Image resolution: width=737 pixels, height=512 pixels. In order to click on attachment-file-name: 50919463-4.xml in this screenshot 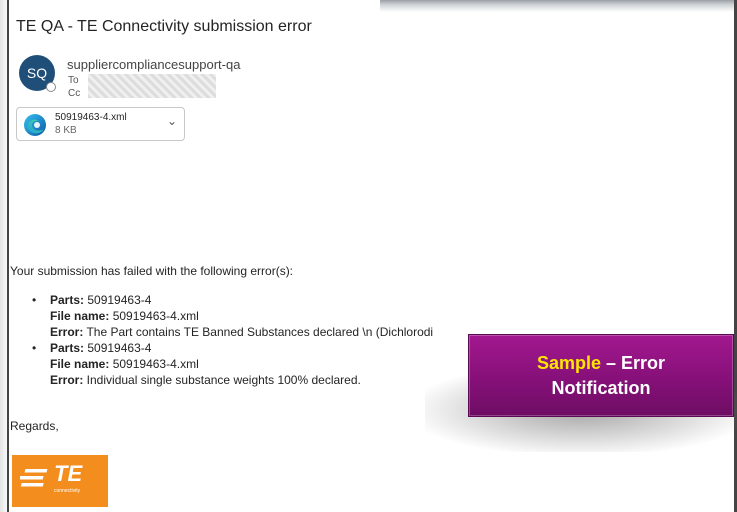, I will do `click(91, 117)`.